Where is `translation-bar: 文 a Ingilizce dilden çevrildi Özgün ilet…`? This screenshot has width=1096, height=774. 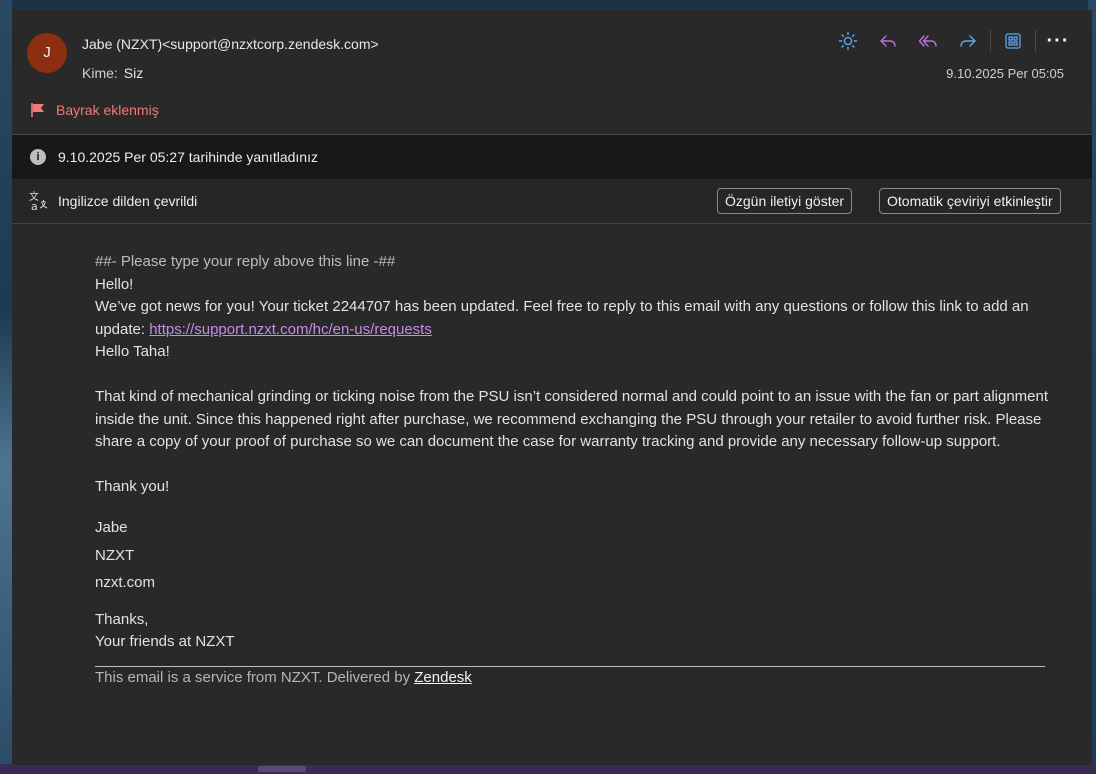
translation-bar: 文 a Ingilizce dilden çevrildi Özgün ilet… is located at coordinates (552, 201).